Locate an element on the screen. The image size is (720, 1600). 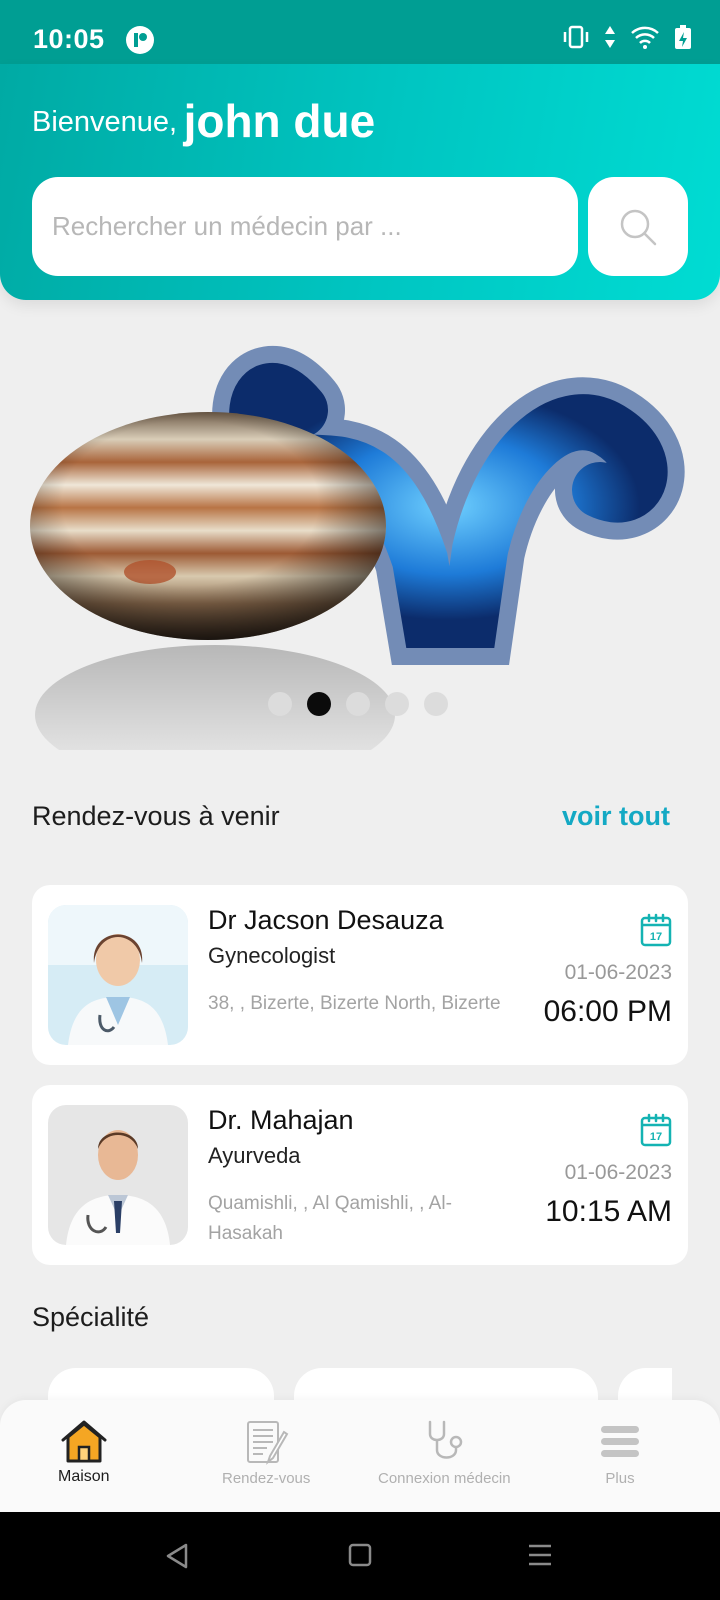
greeting-label: Bienvenue, is located at coordinates (105, 122).